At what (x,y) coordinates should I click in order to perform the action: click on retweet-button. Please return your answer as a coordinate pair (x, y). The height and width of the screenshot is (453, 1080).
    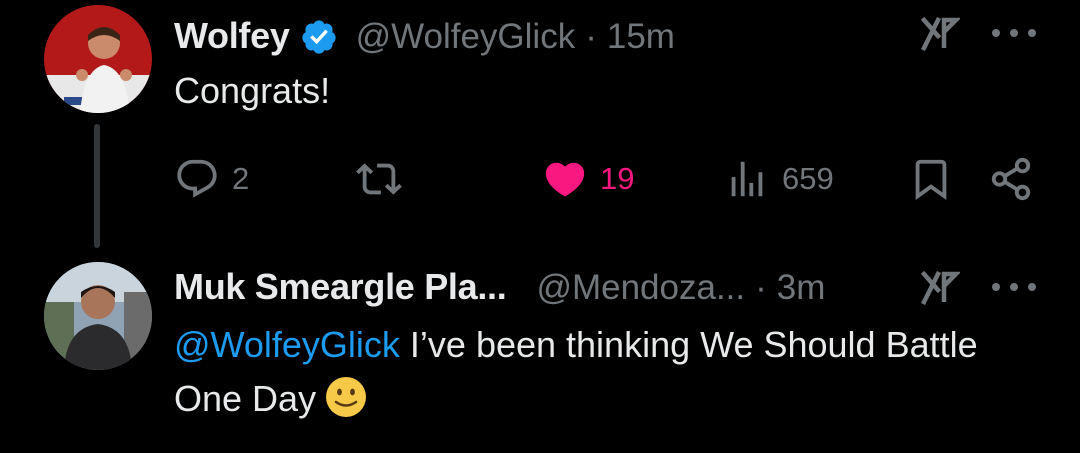
    Looking at the image, I should click on (379, 179).